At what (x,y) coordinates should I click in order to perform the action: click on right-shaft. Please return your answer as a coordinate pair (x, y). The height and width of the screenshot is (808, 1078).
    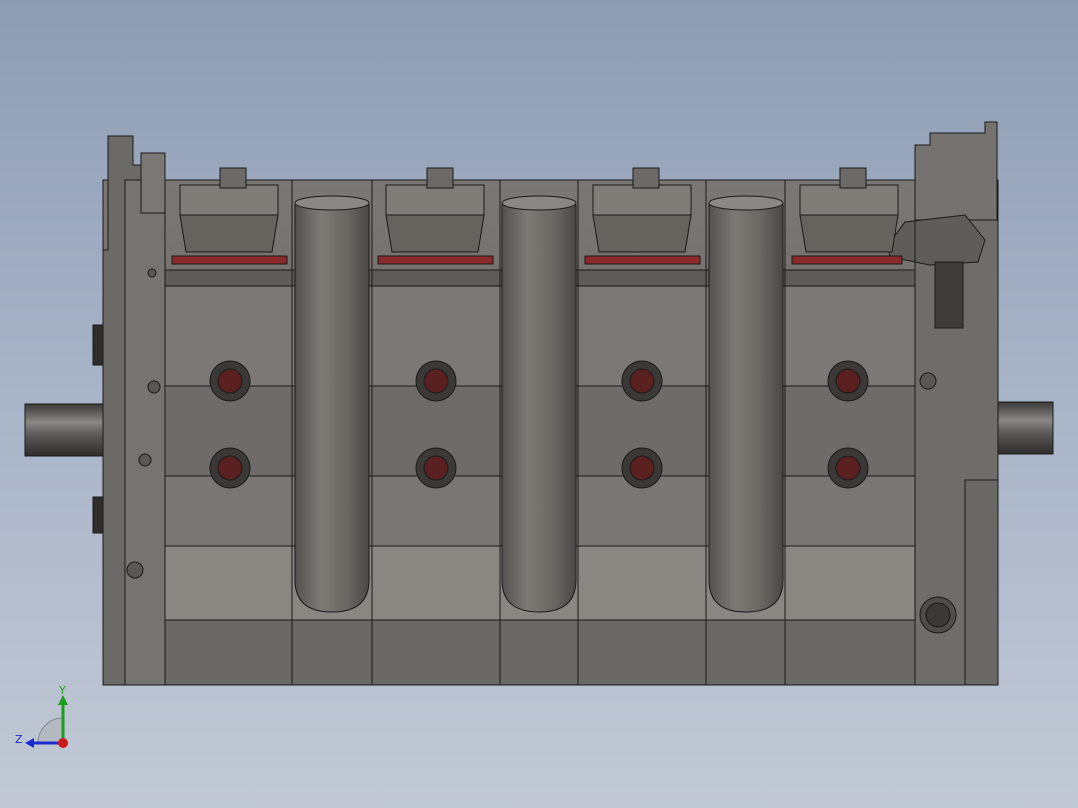
    Looking at the image, I should click on (1025, 428).